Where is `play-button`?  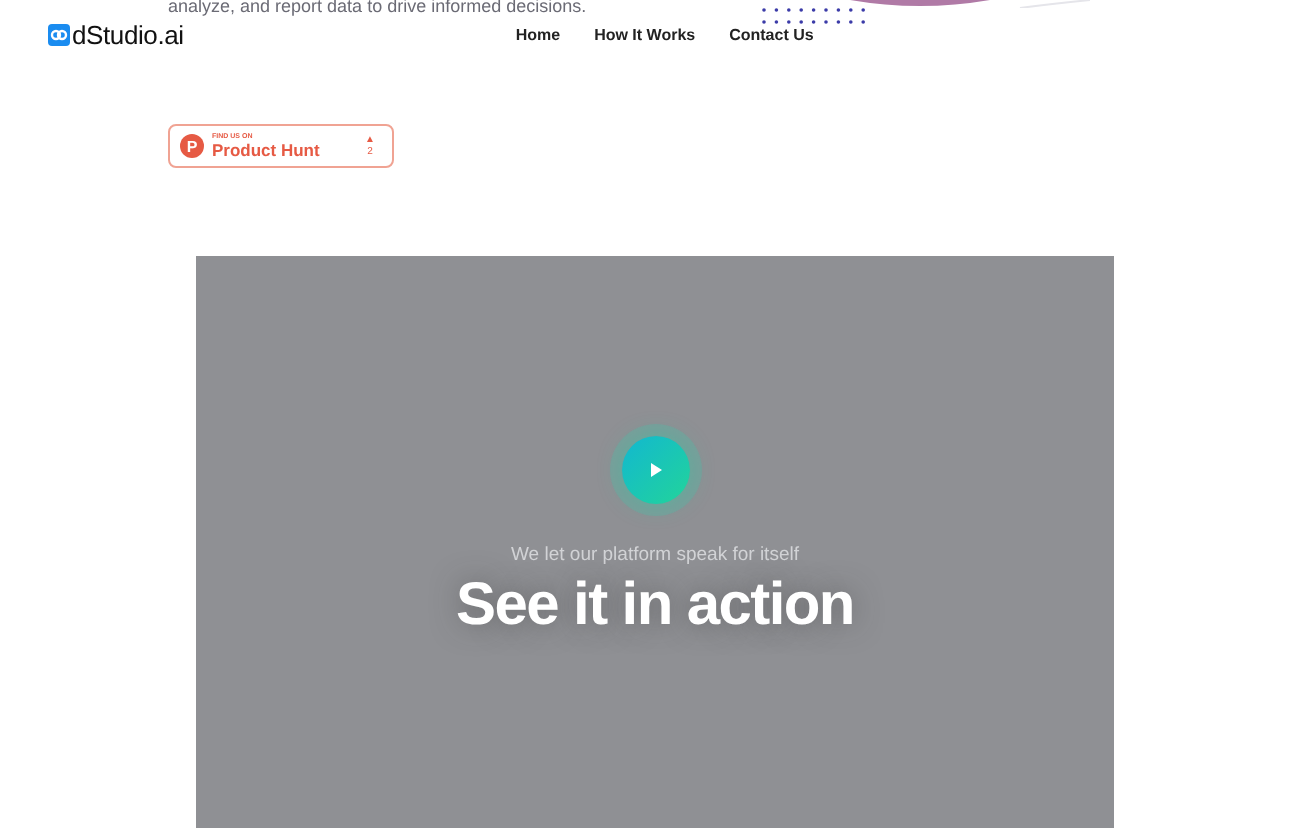
play-button is located at coordinates (655, 470).